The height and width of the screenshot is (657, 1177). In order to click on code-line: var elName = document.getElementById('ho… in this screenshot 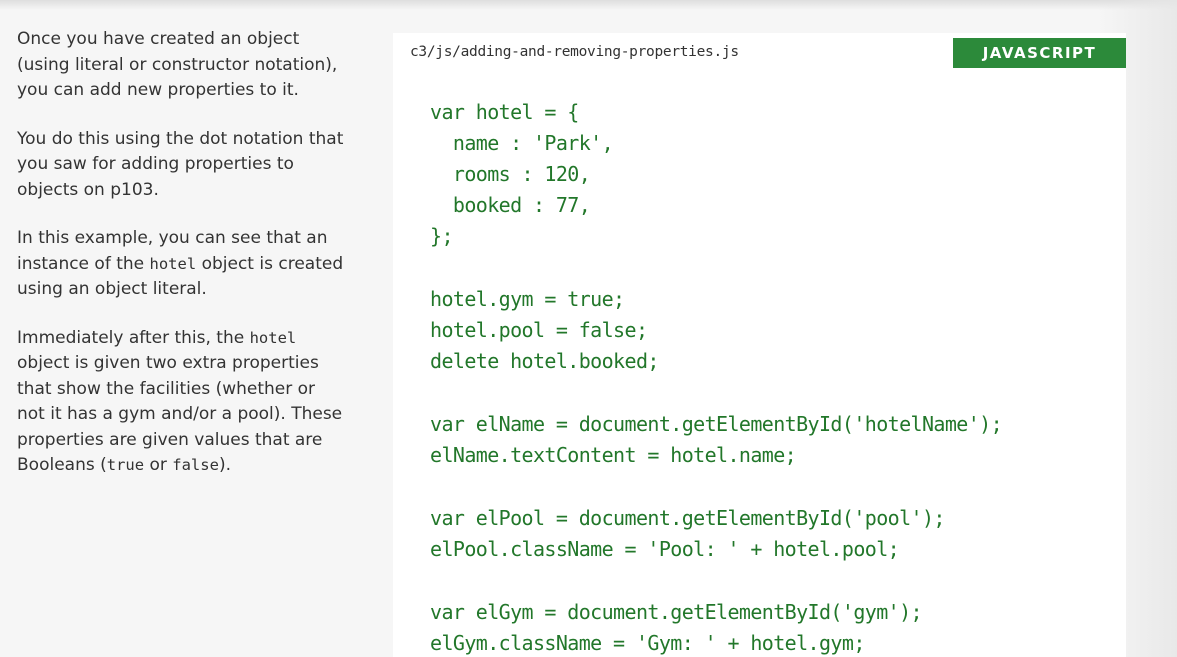, I will do `click(716, 424)`.